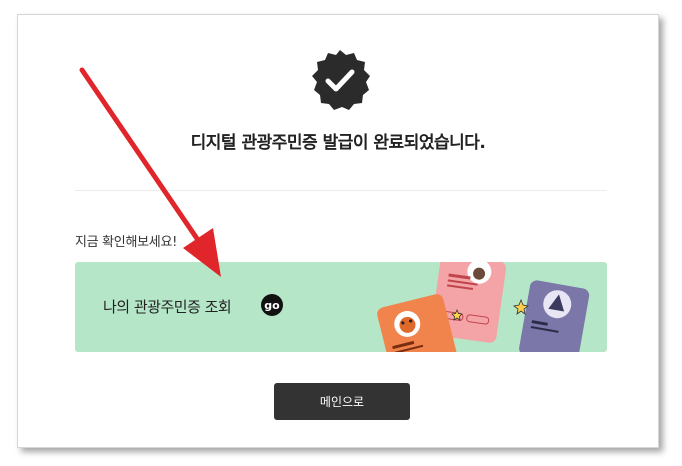  Describe the element at coordinates (342, 401) in the screenshot. I see `go-to-main-button: 메인으로` at that location.